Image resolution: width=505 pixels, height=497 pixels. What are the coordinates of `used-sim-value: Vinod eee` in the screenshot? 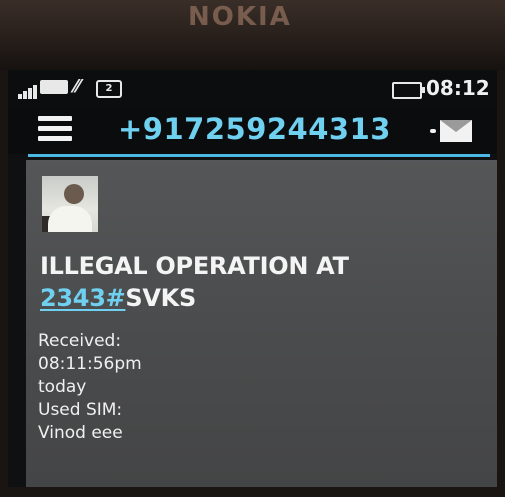 It's located at (80, 433).